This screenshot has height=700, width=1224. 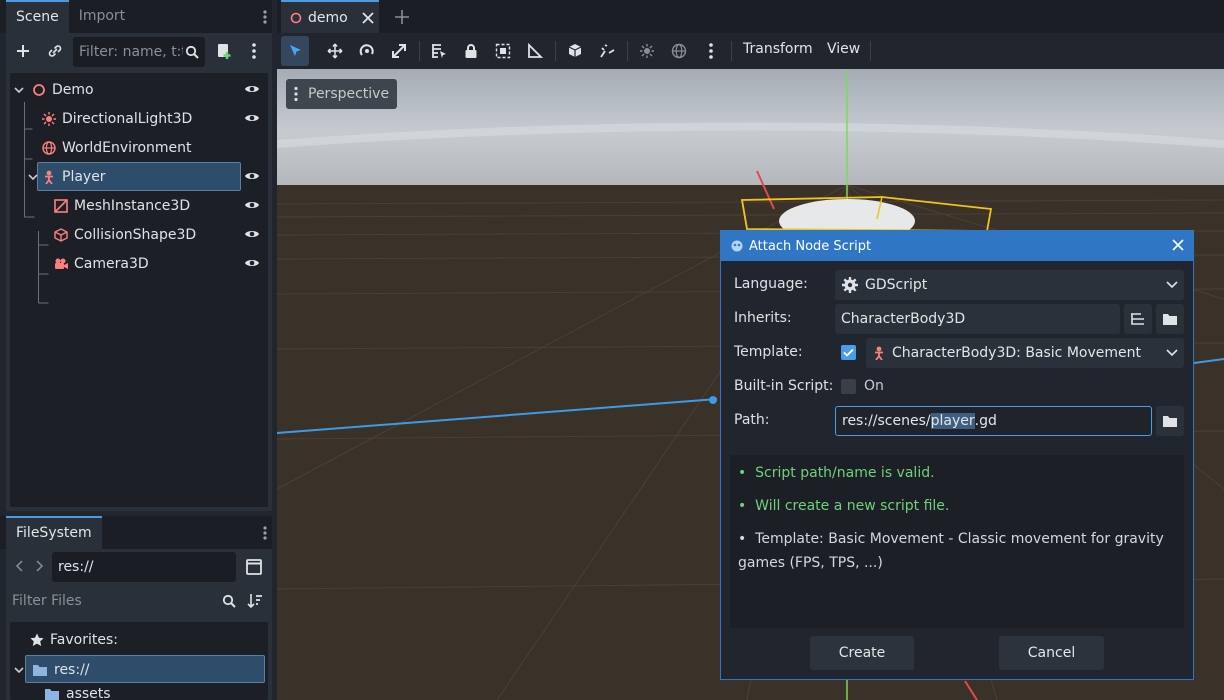 What do you see at coordinates (367, 51) in the screenshot?
I see `rotate-icon` at bounding box center [367, 51].